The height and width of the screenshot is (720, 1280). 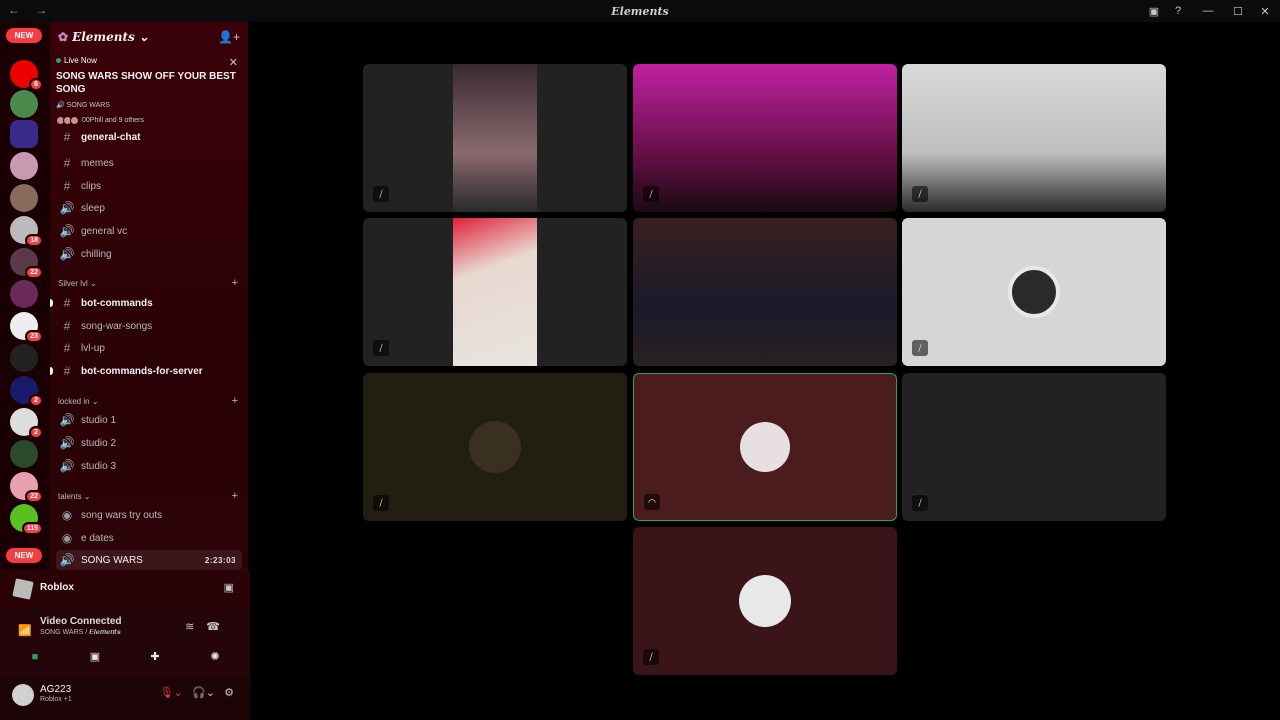 What do you see at coordinates (26, 231) in the screenshot?
I see `server-icon: 18` at bounding box center [26, 231].